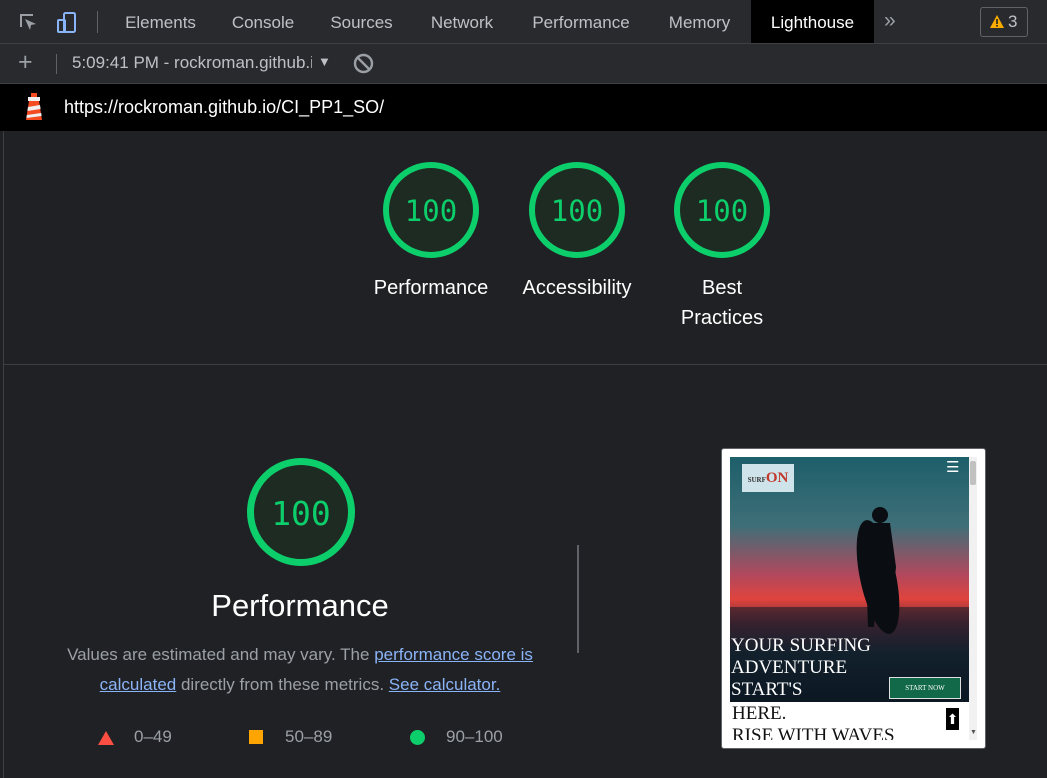  Describe the element at coordinates (300, 605) in the screenshot. I see `performance-title: Performance` at that location.